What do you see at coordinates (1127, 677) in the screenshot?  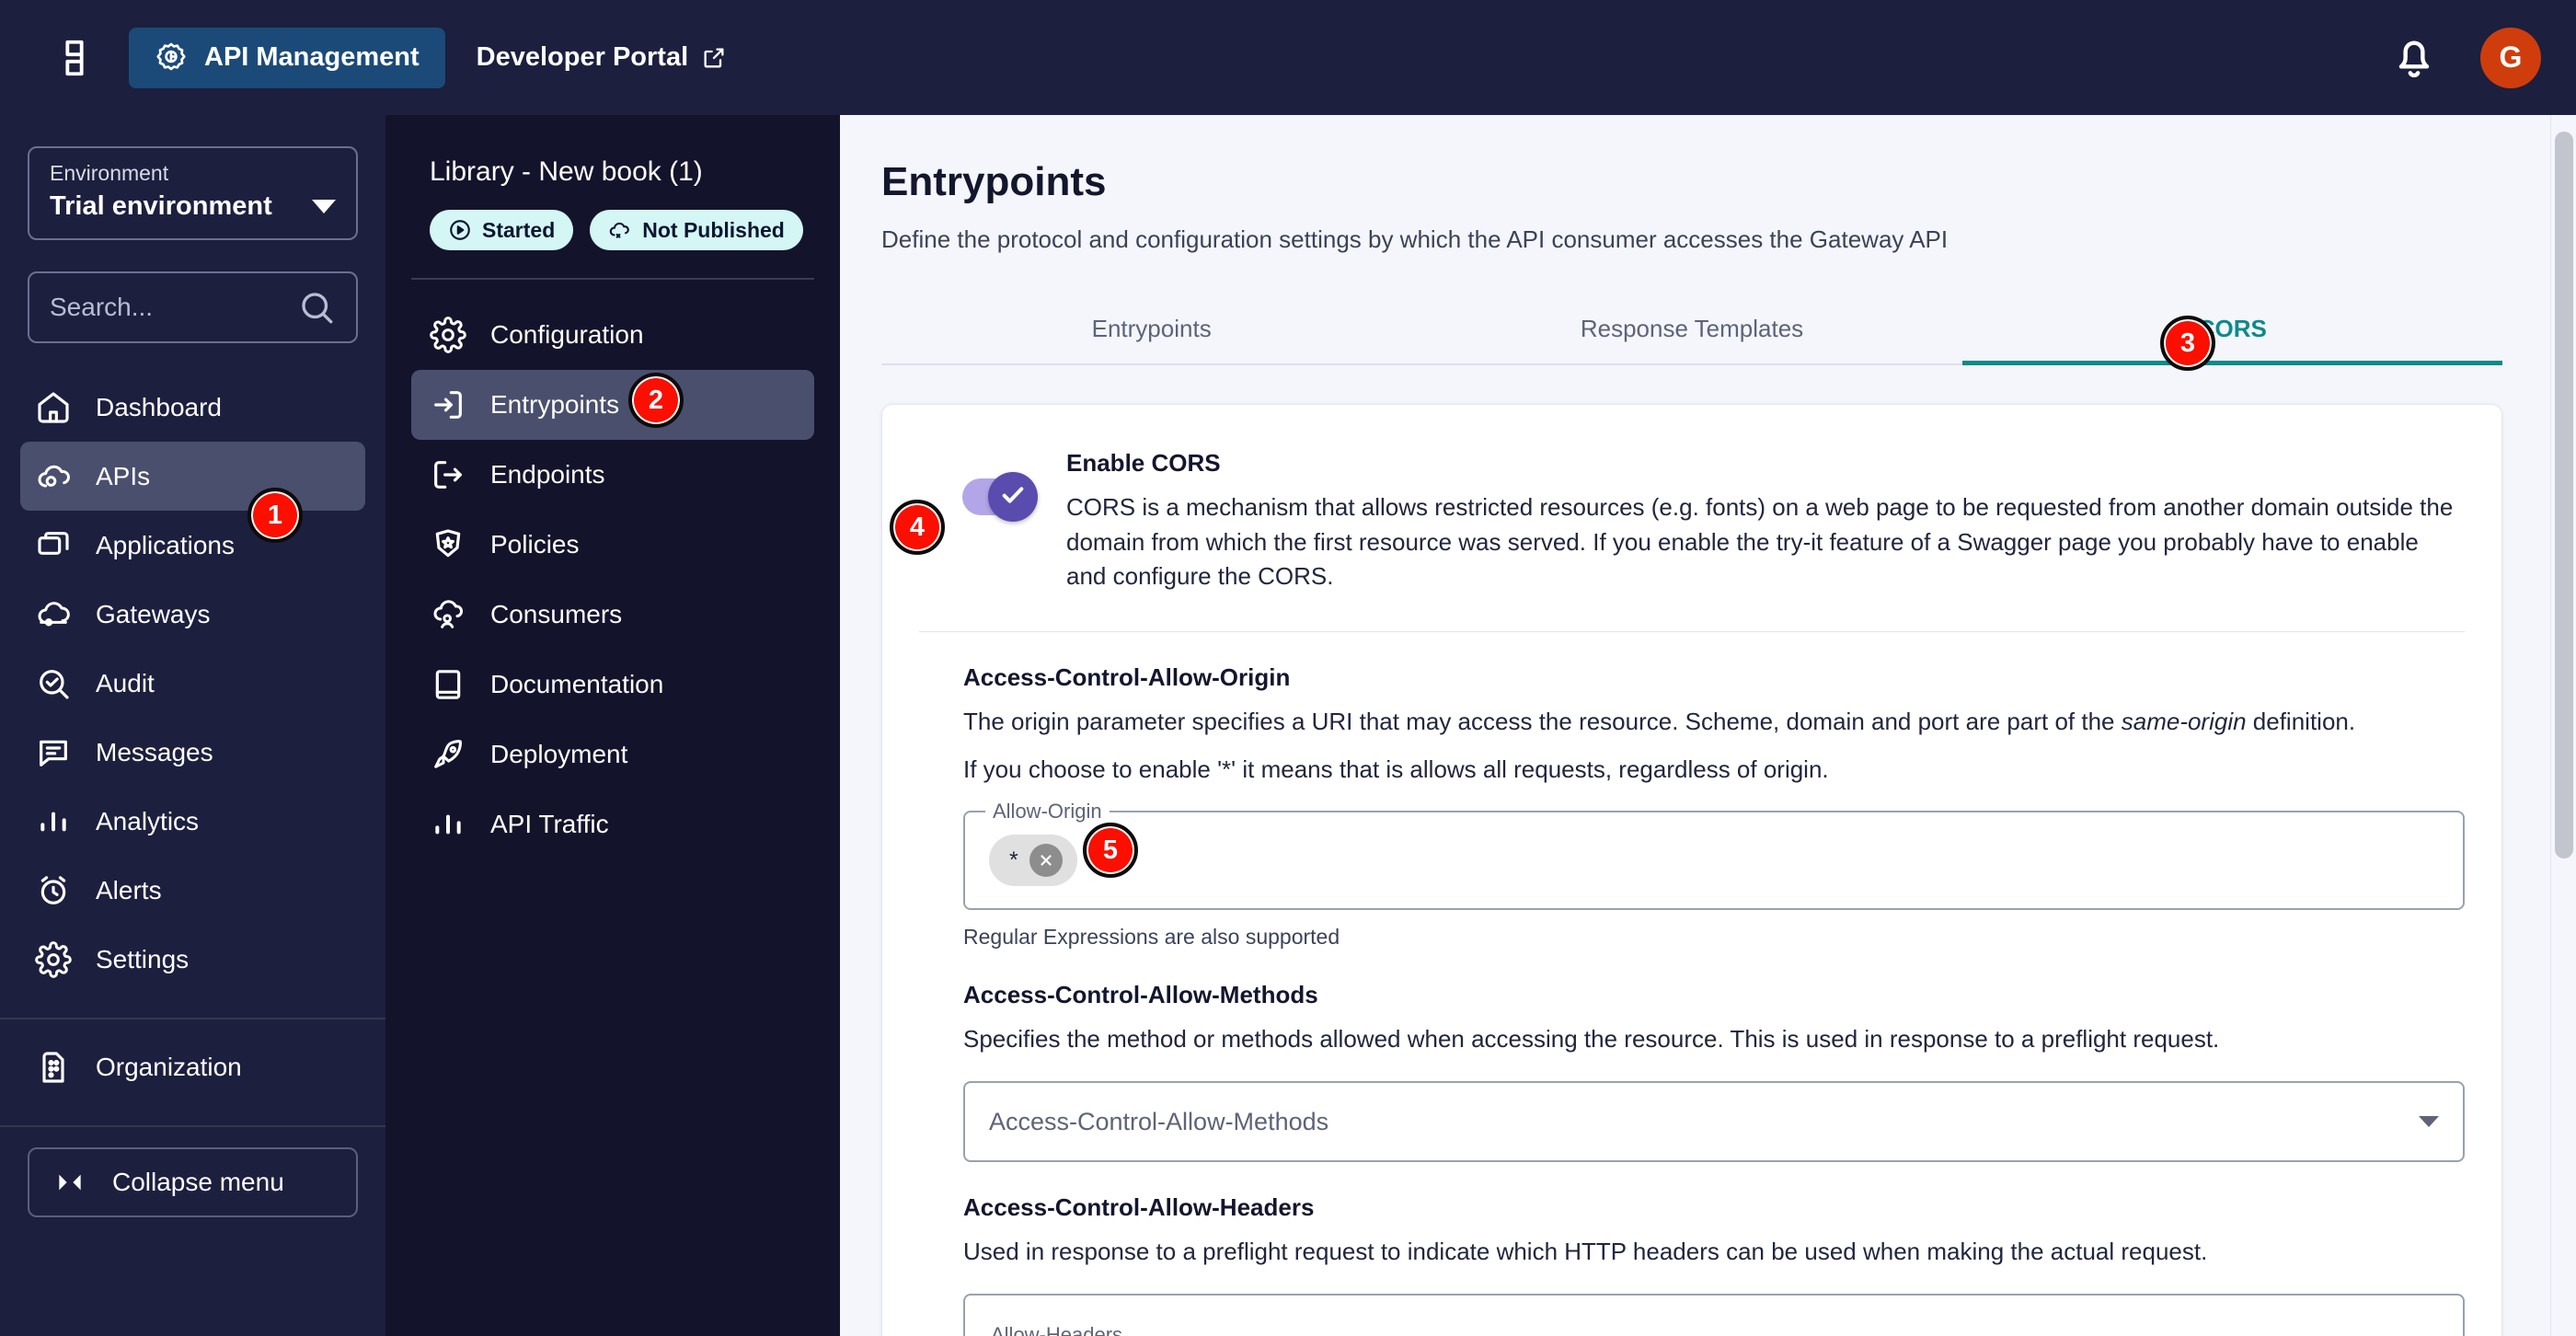 I see `allow-origin-title: Access-Control-Allow-Origin` at bounding box center [1127, 677].